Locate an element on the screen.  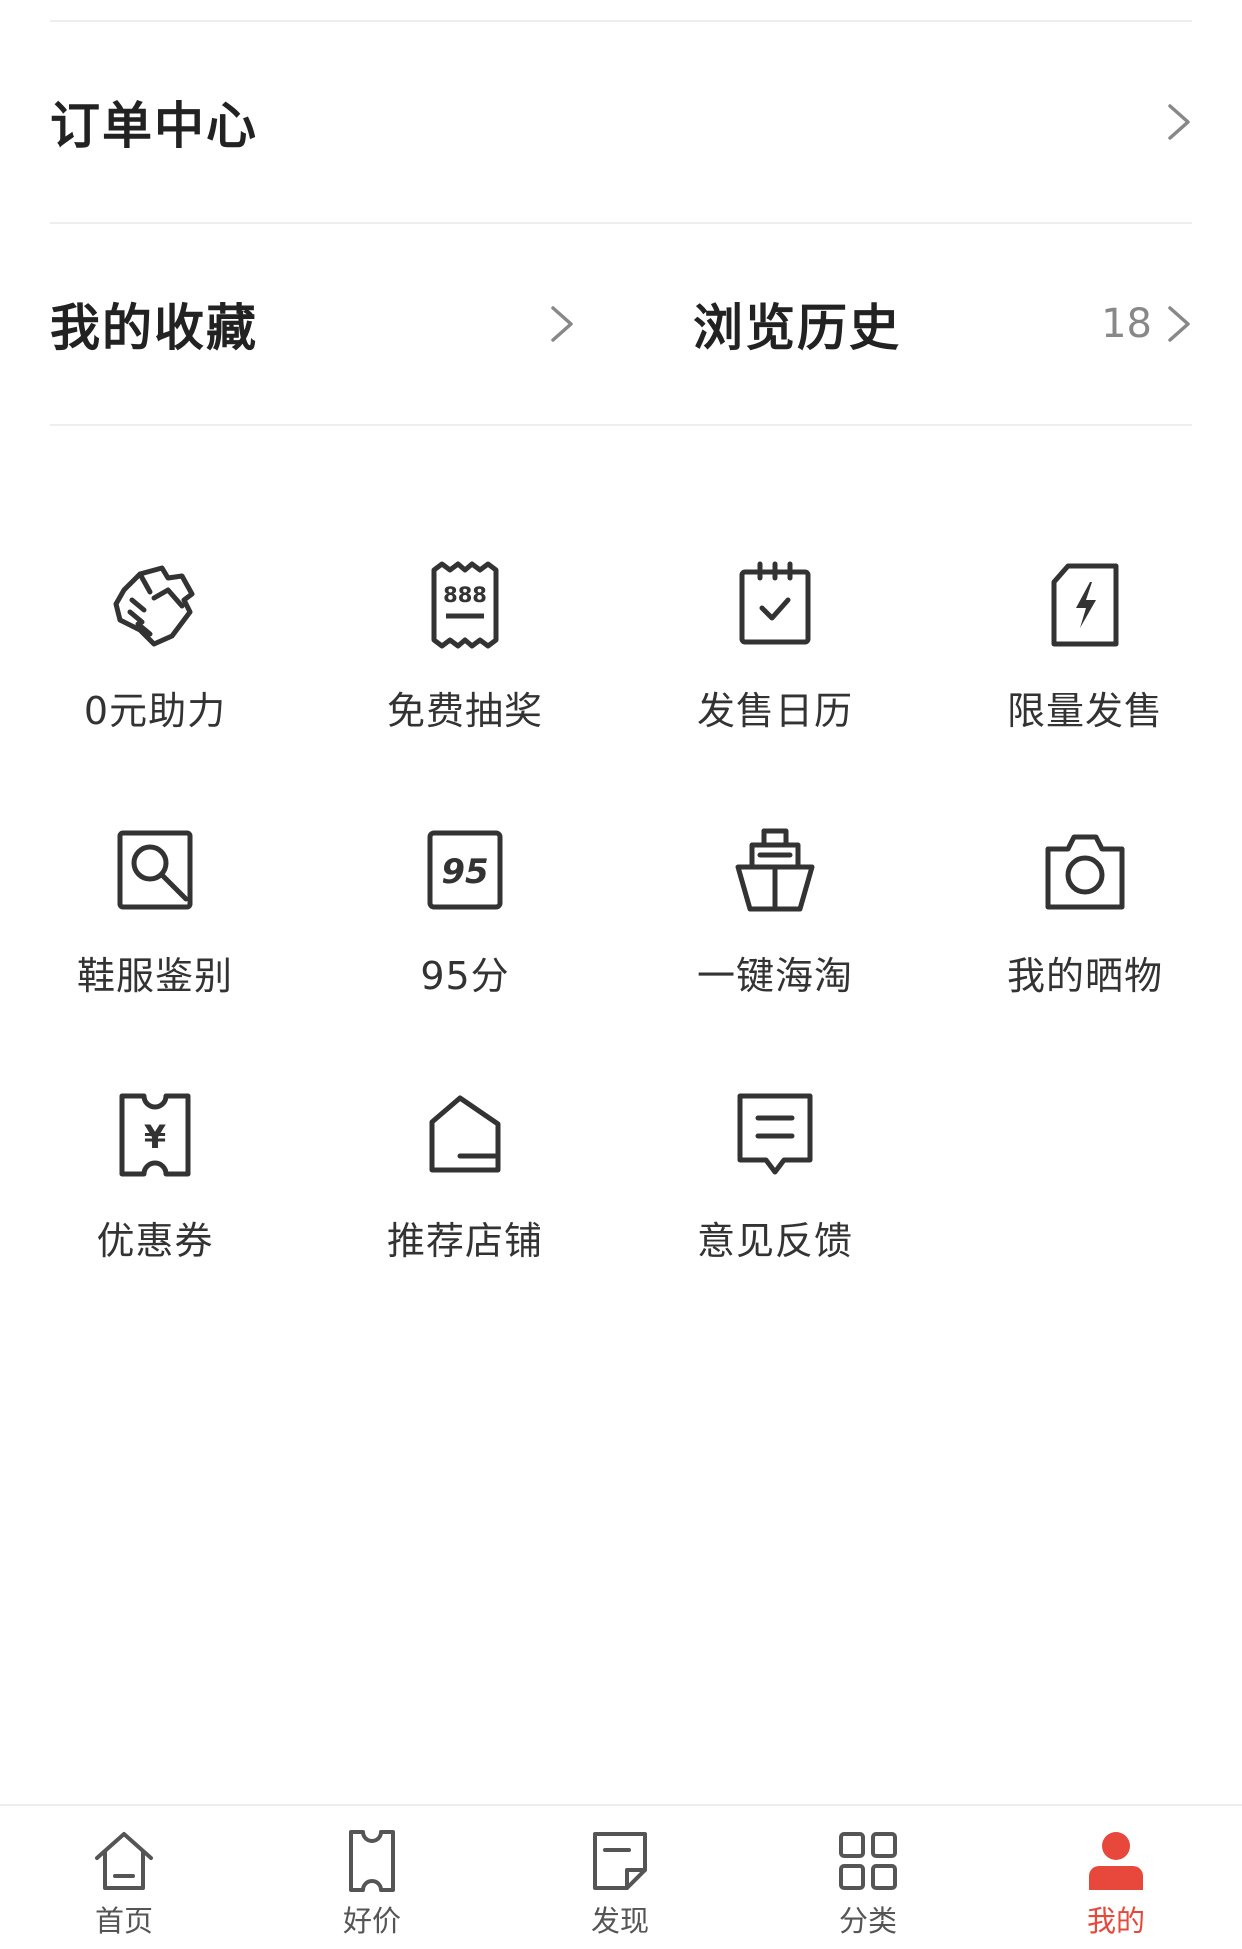
favorites-title: 我的收藏 is located at coordinates (154, 328).